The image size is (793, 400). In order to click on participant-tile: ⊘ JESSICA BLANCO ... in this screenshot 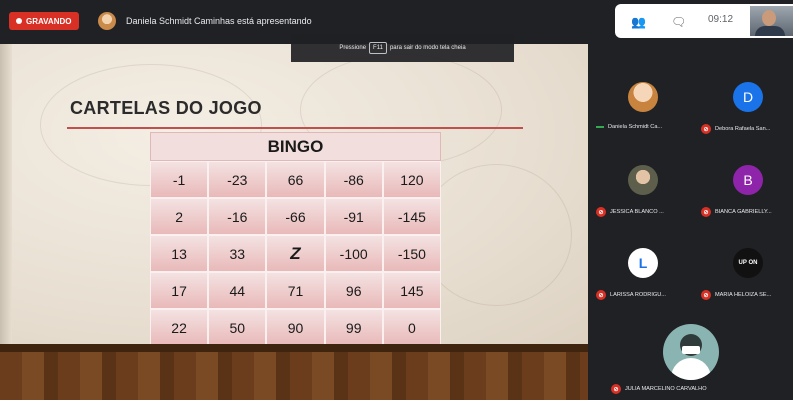, I will do `click(640, 182)`.